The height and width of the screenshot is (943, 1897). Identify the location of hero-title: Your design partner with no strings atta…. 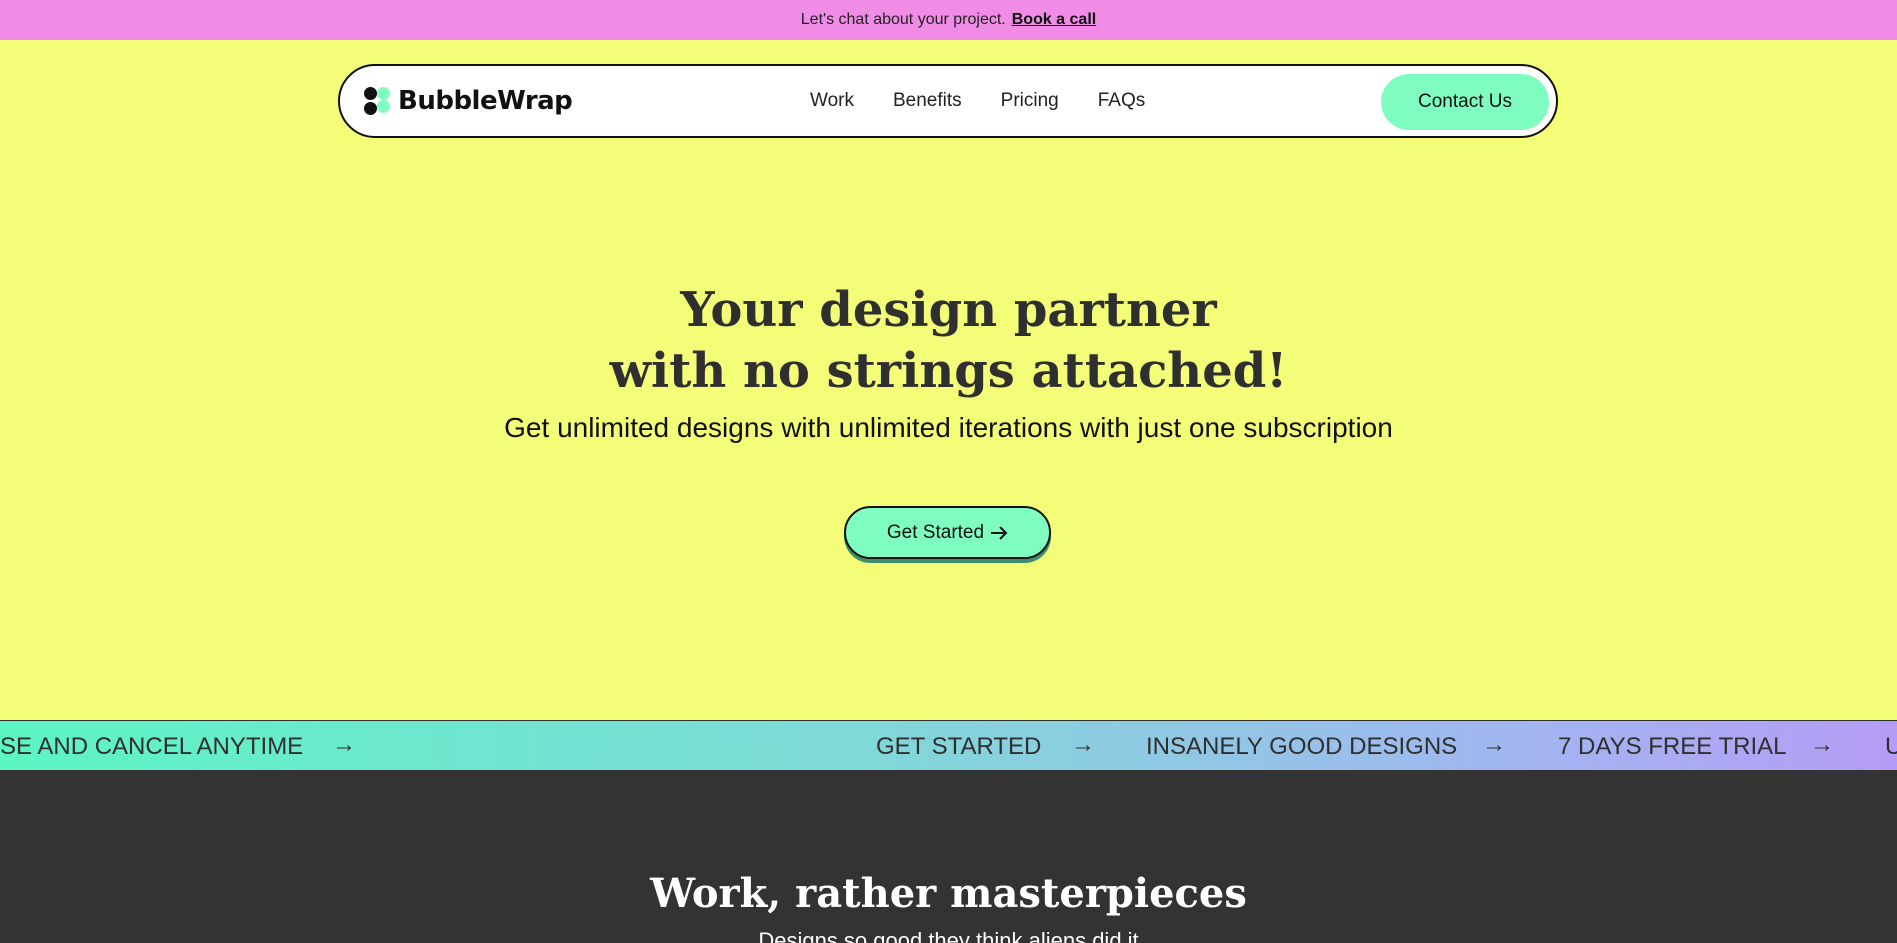
(948, 341).